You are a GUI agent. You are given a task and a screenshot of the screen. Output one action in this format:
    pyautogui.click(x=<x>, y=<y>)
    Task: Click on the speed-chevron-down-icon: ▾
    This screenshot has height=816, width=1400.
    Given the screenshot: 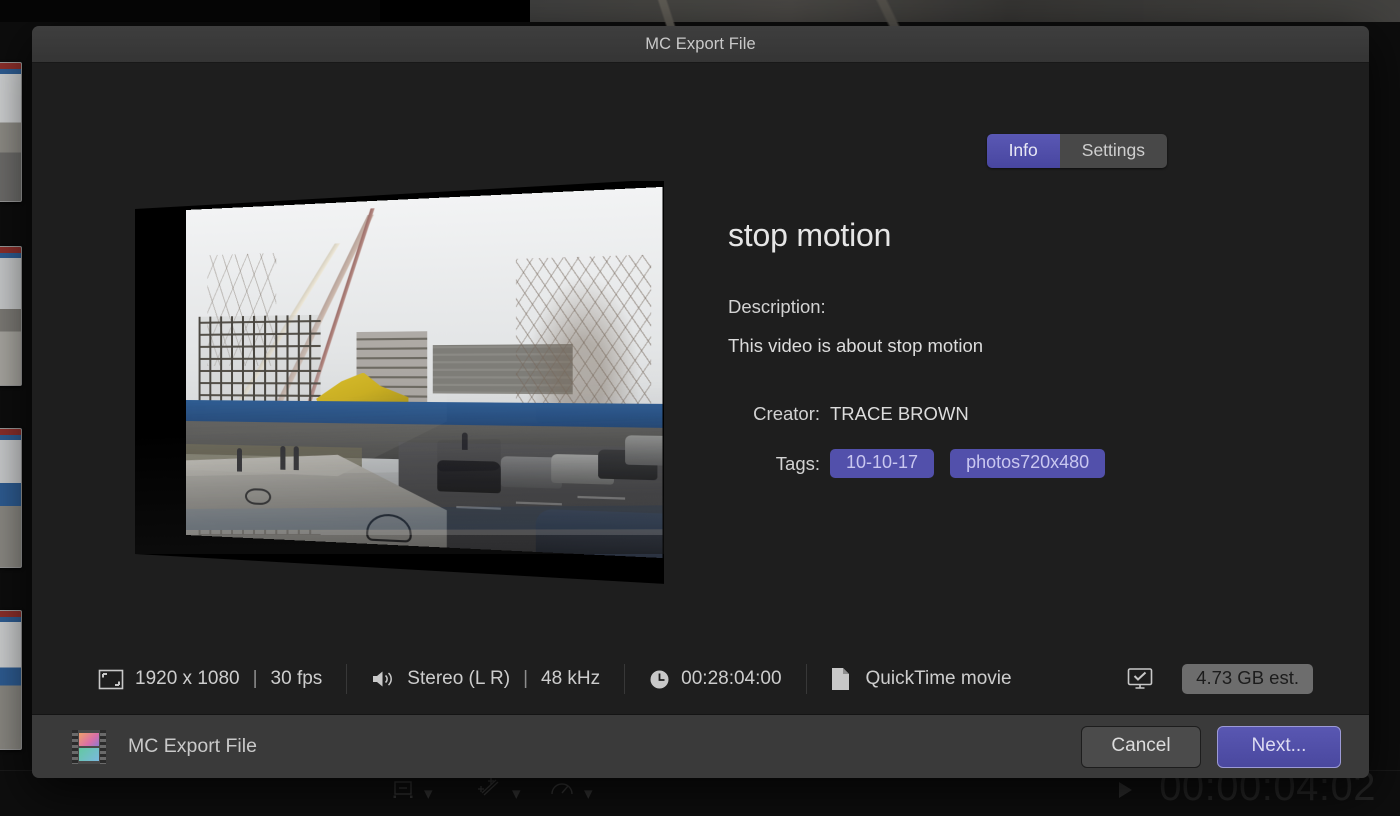 What is the action you would take?
    pyautogui.click(x=588, y=793)
    